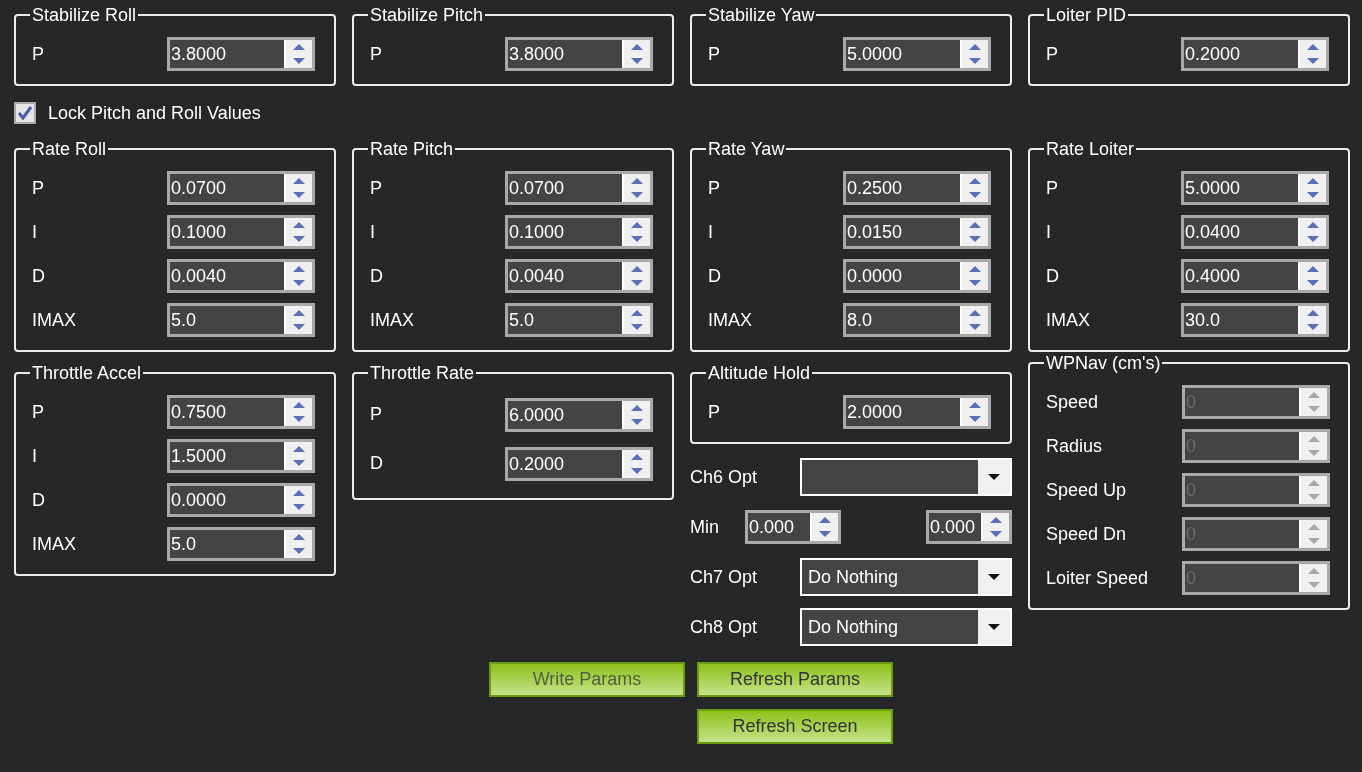 The height and width of the screenshot is (772, 1362). What do you see at coordinates (917, 188) in the screenshot?
I see `spin-box: 0.2500` at bounding box center [917, 188].